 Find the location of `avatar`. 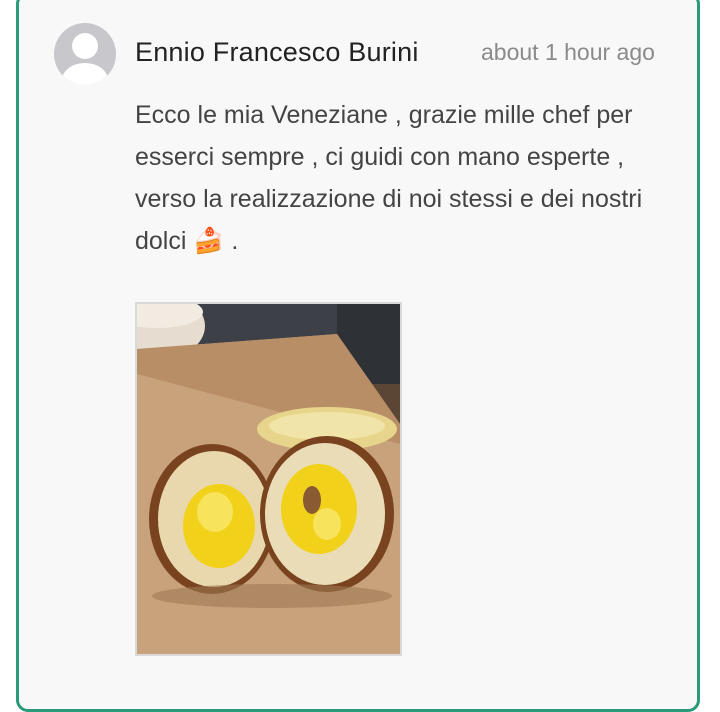

avatar is located at coordinates (85, 54).